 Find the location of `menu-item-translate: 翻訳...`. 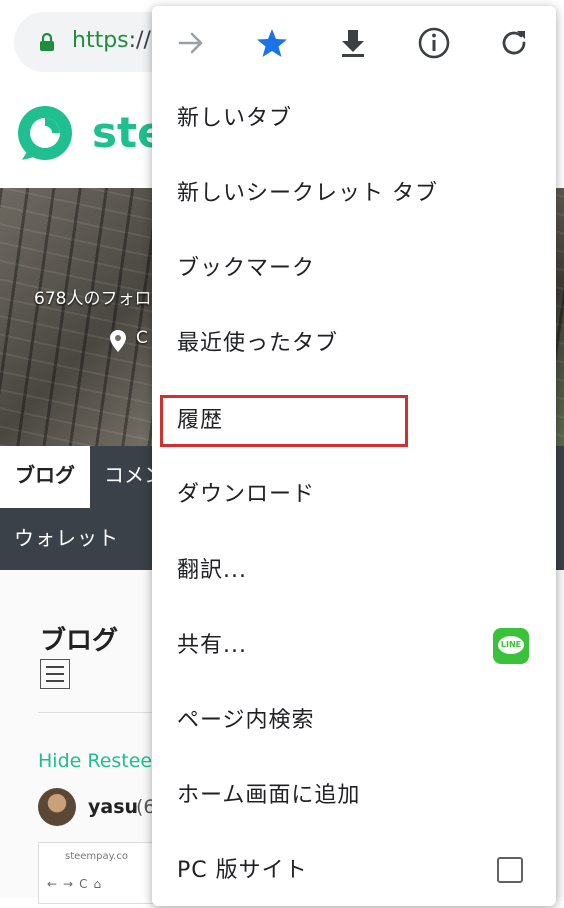

menu-item-translate: 翻訳... is located at coordinates (354, 571).